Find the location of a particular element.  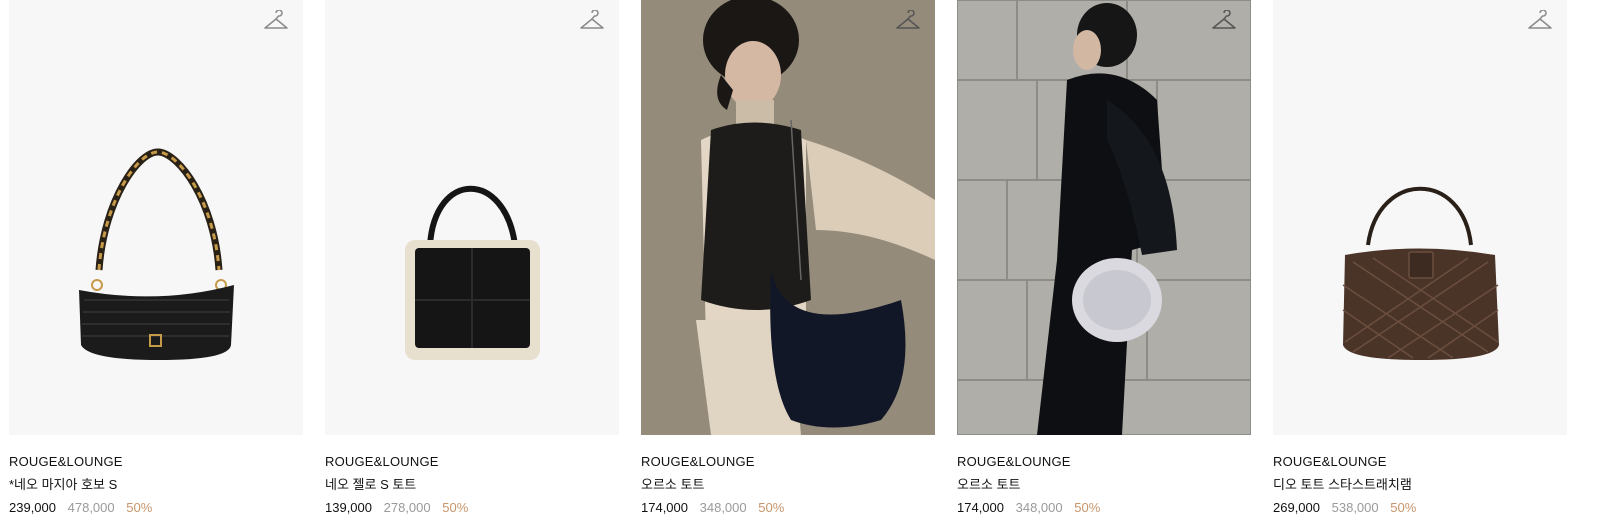

price-row: 239,000 478,000 50% is located at coordinates (156, 507).